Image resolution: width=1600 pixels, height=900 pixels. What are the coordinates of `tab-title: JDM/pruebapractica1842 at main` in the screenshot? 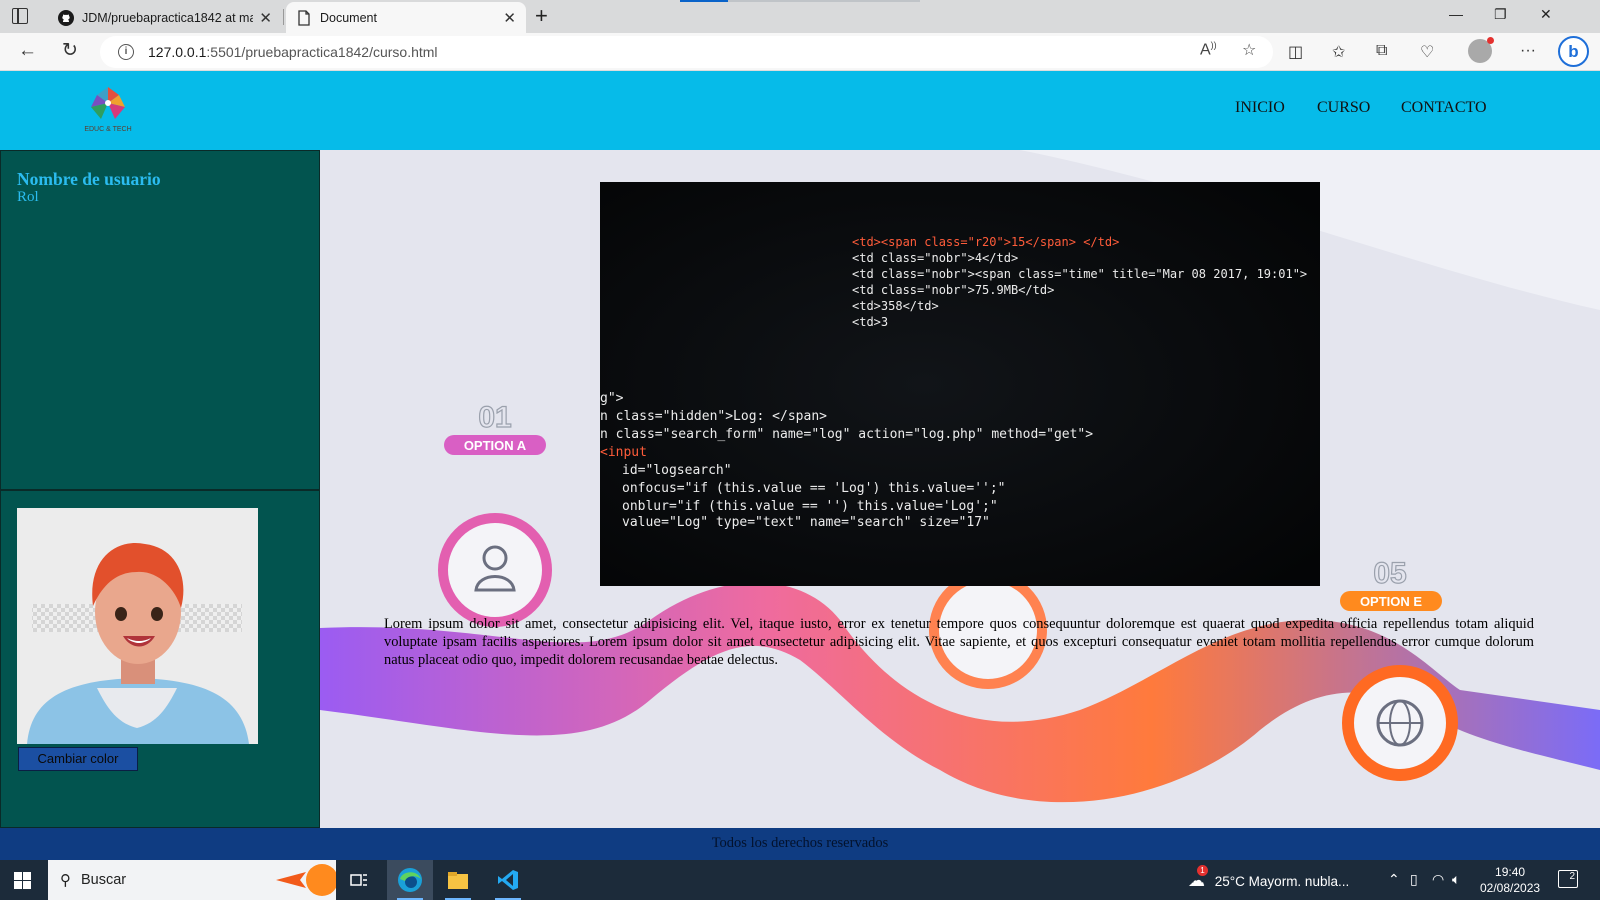 It's located at (168, 17).